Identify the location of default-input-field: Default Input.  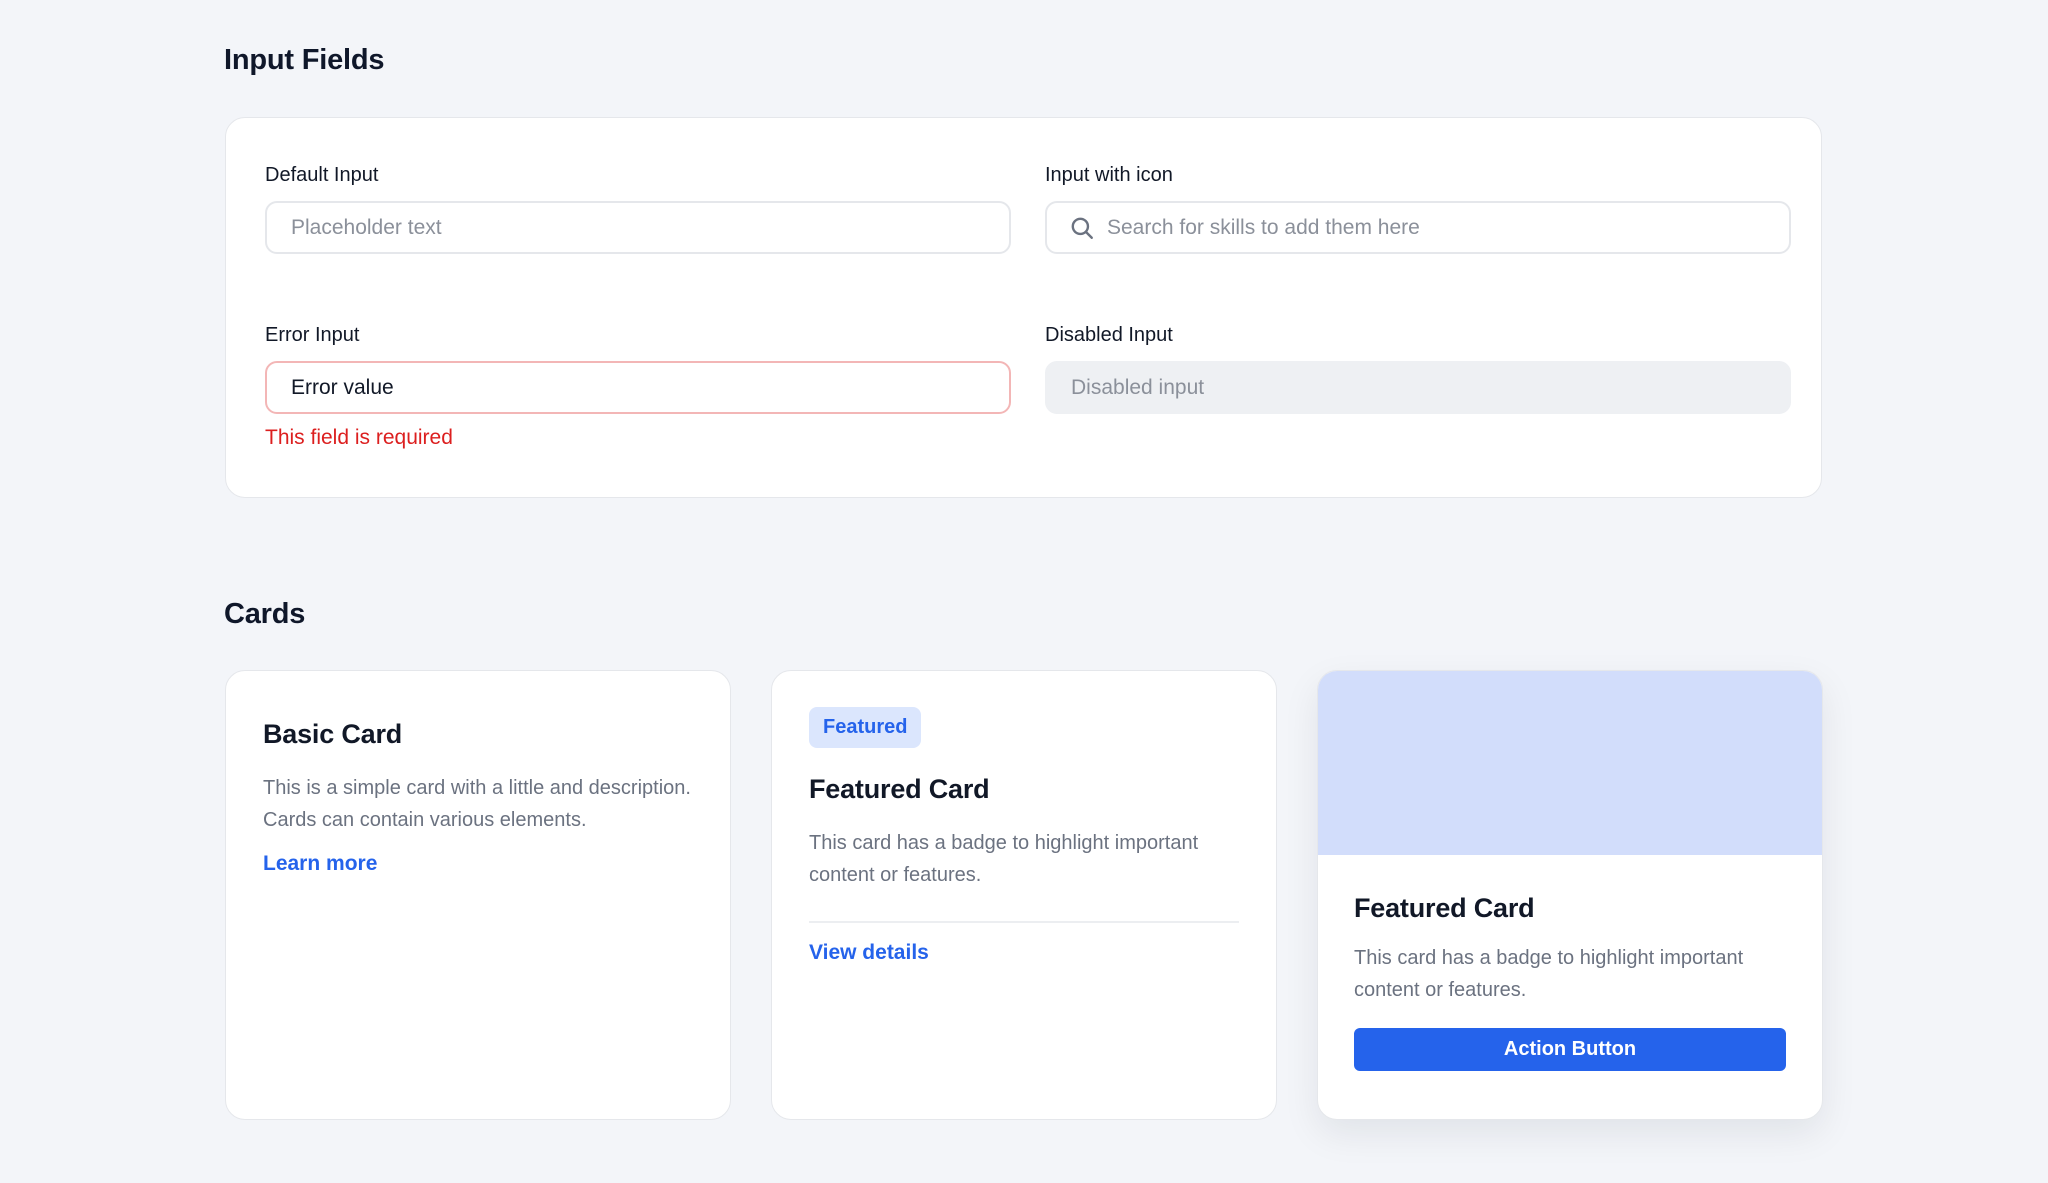
(638, 208).